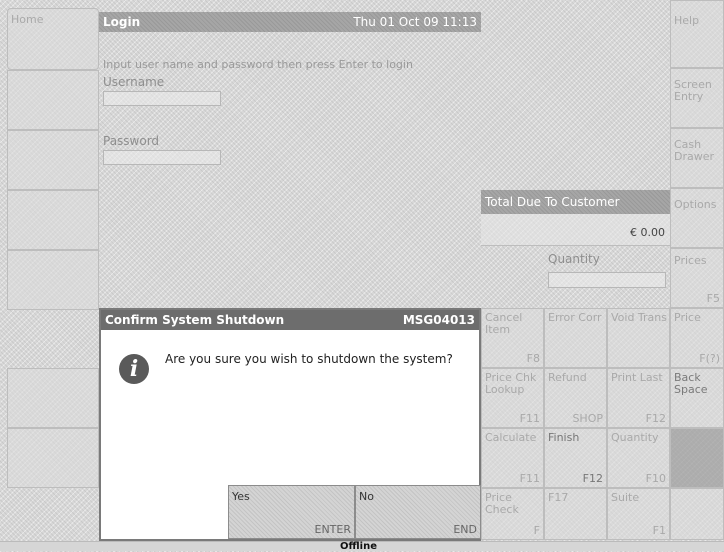  What do you see at coordinates (607, 280) in the screenshot?
I see `quantity-field` at bounding box center [607, 280].